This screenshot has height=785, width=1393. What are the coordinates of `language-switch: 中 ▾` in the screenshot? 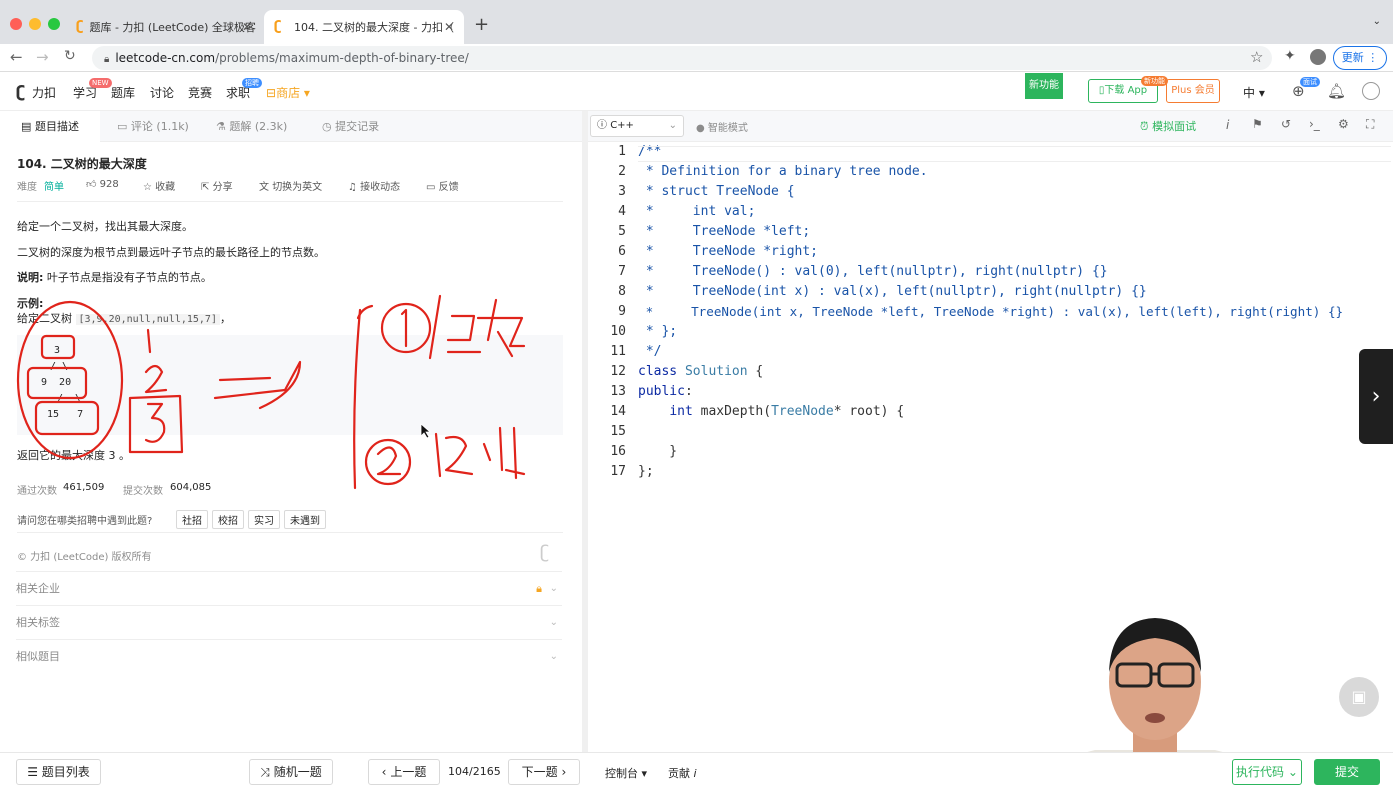 It's located at (1254, 92).